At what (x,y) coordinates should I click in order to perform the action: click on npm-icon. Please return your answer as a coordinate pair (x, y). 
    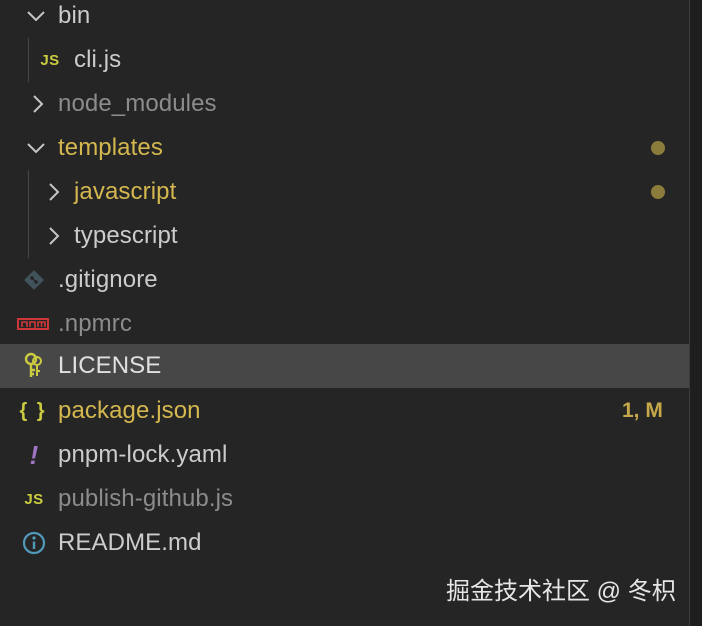
    Looking at the image, I should click on (33, 324).